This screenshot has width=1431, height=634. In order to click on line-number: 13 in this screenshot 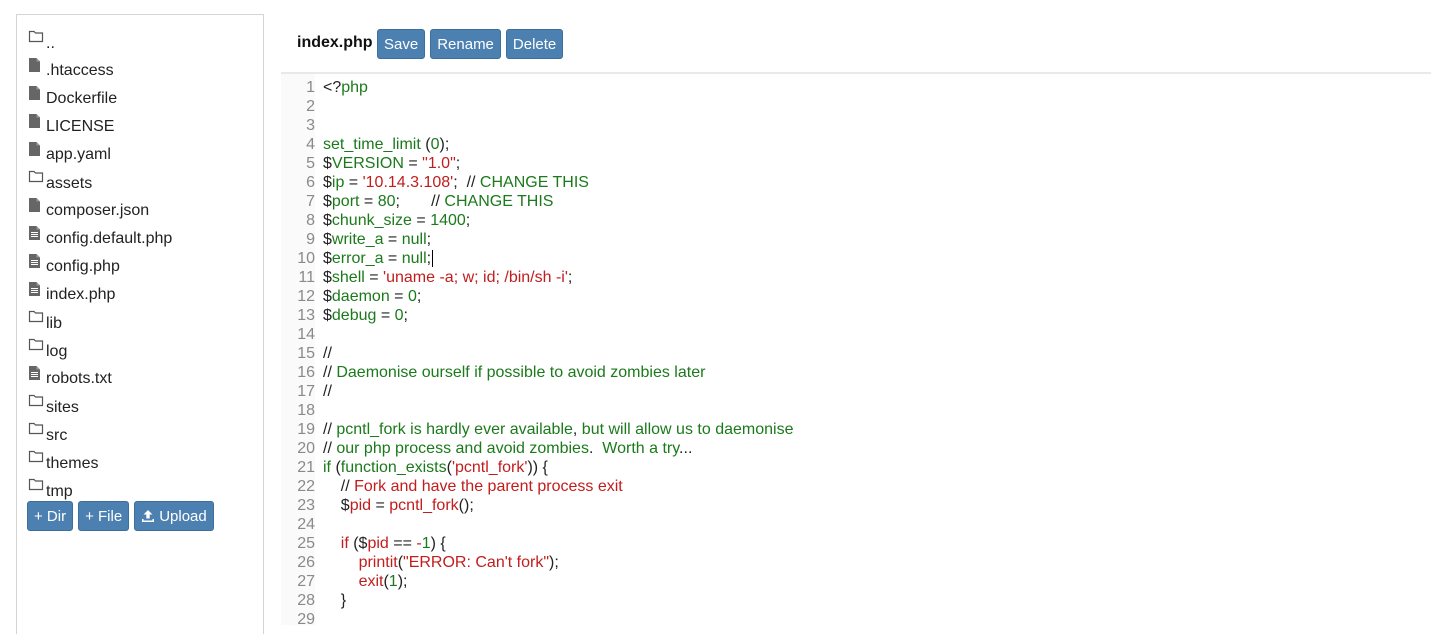, I will do `click(306, 315)`.